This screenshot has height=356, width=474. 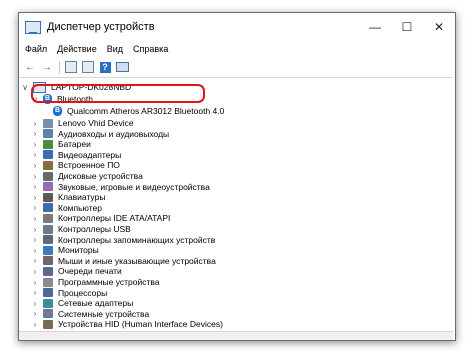 What do you see at coordinates (35, 49) in the screenshot?
I see `menu-file: Файл` at bounding box center [35, 49].